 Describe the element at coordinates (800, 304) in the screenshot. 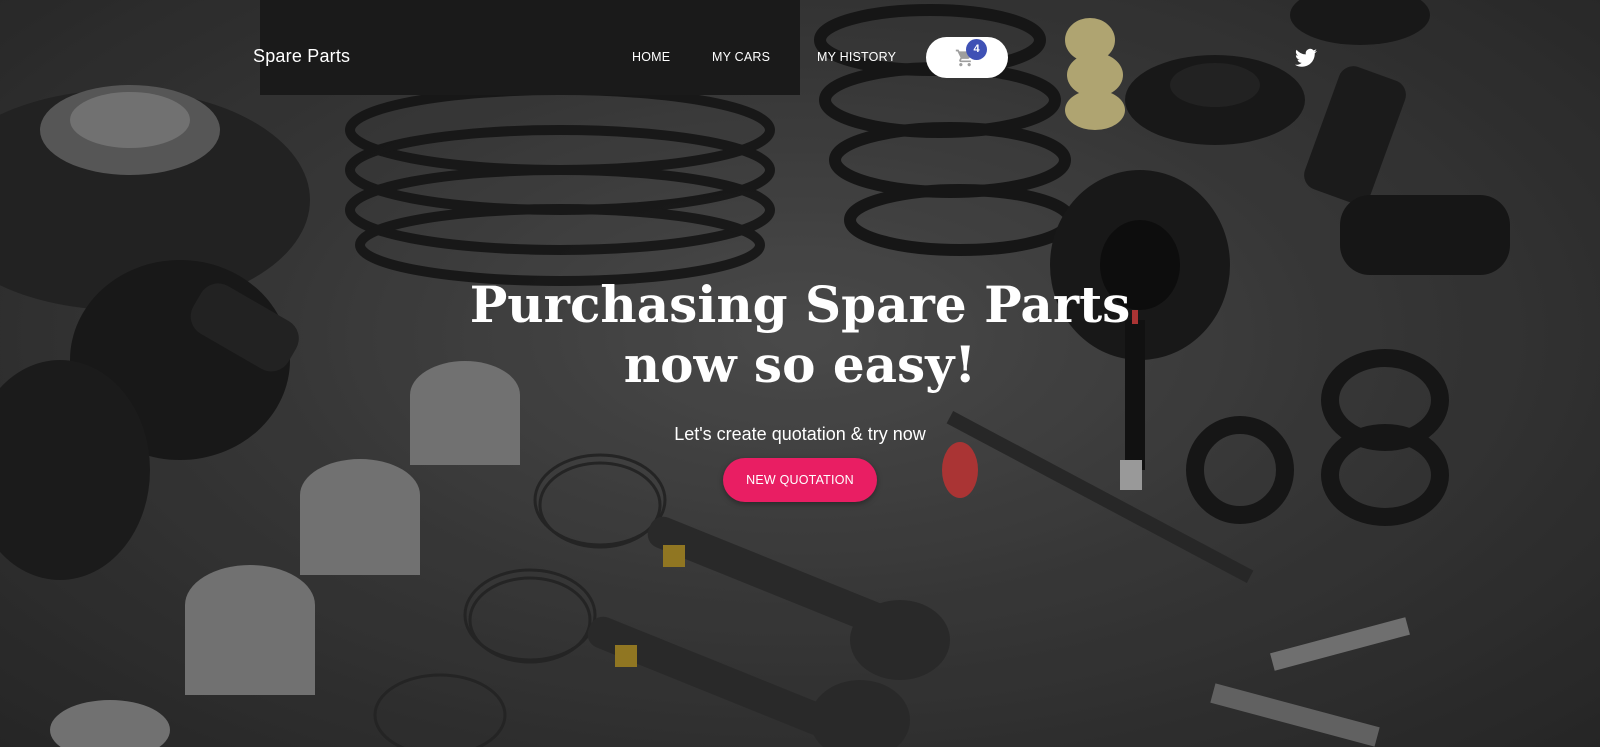

I see `hero-title-line-1: Purchasing Spare Parts` at that location.